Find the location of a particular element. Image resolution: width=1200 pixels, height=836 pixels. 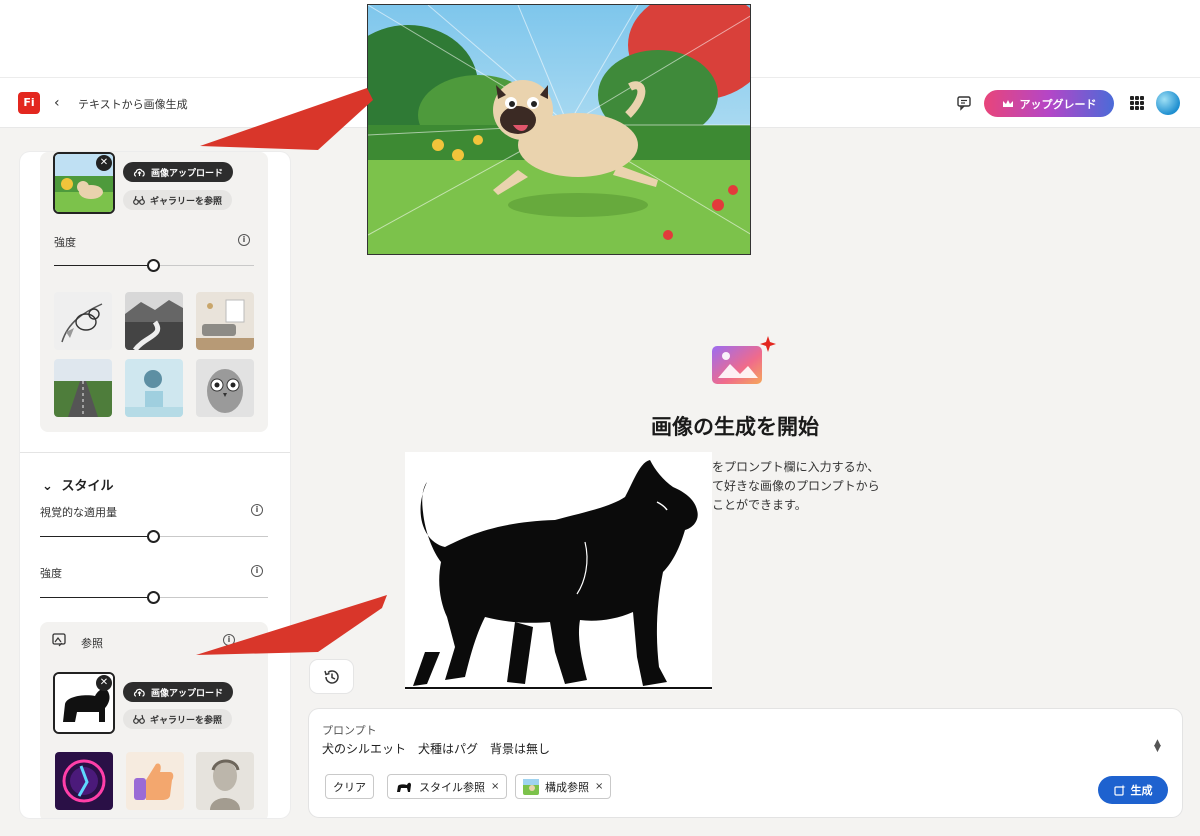

history-icon is located at coordinates (331, 676).